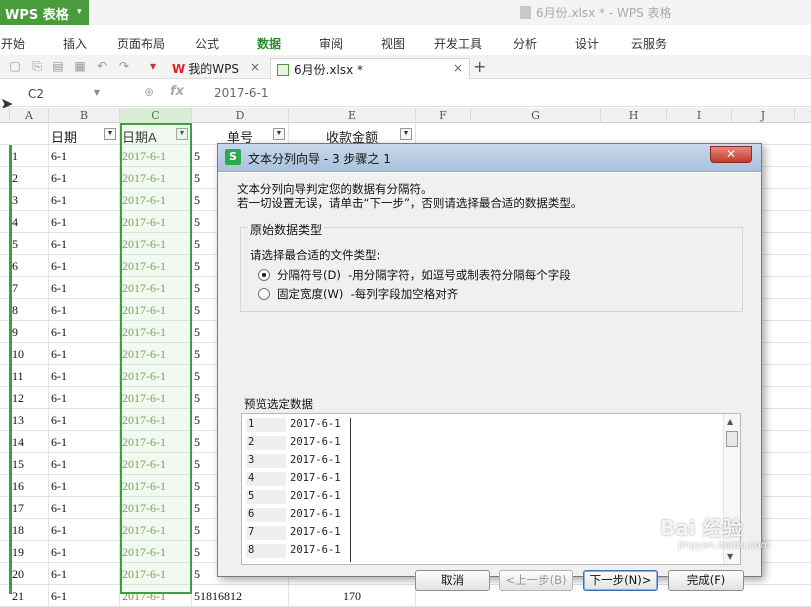 This screenshot has height=607, width=811. Describe the element at coordinates (156, 115) in the screenshot. I see `column-header-c: C` at that location.